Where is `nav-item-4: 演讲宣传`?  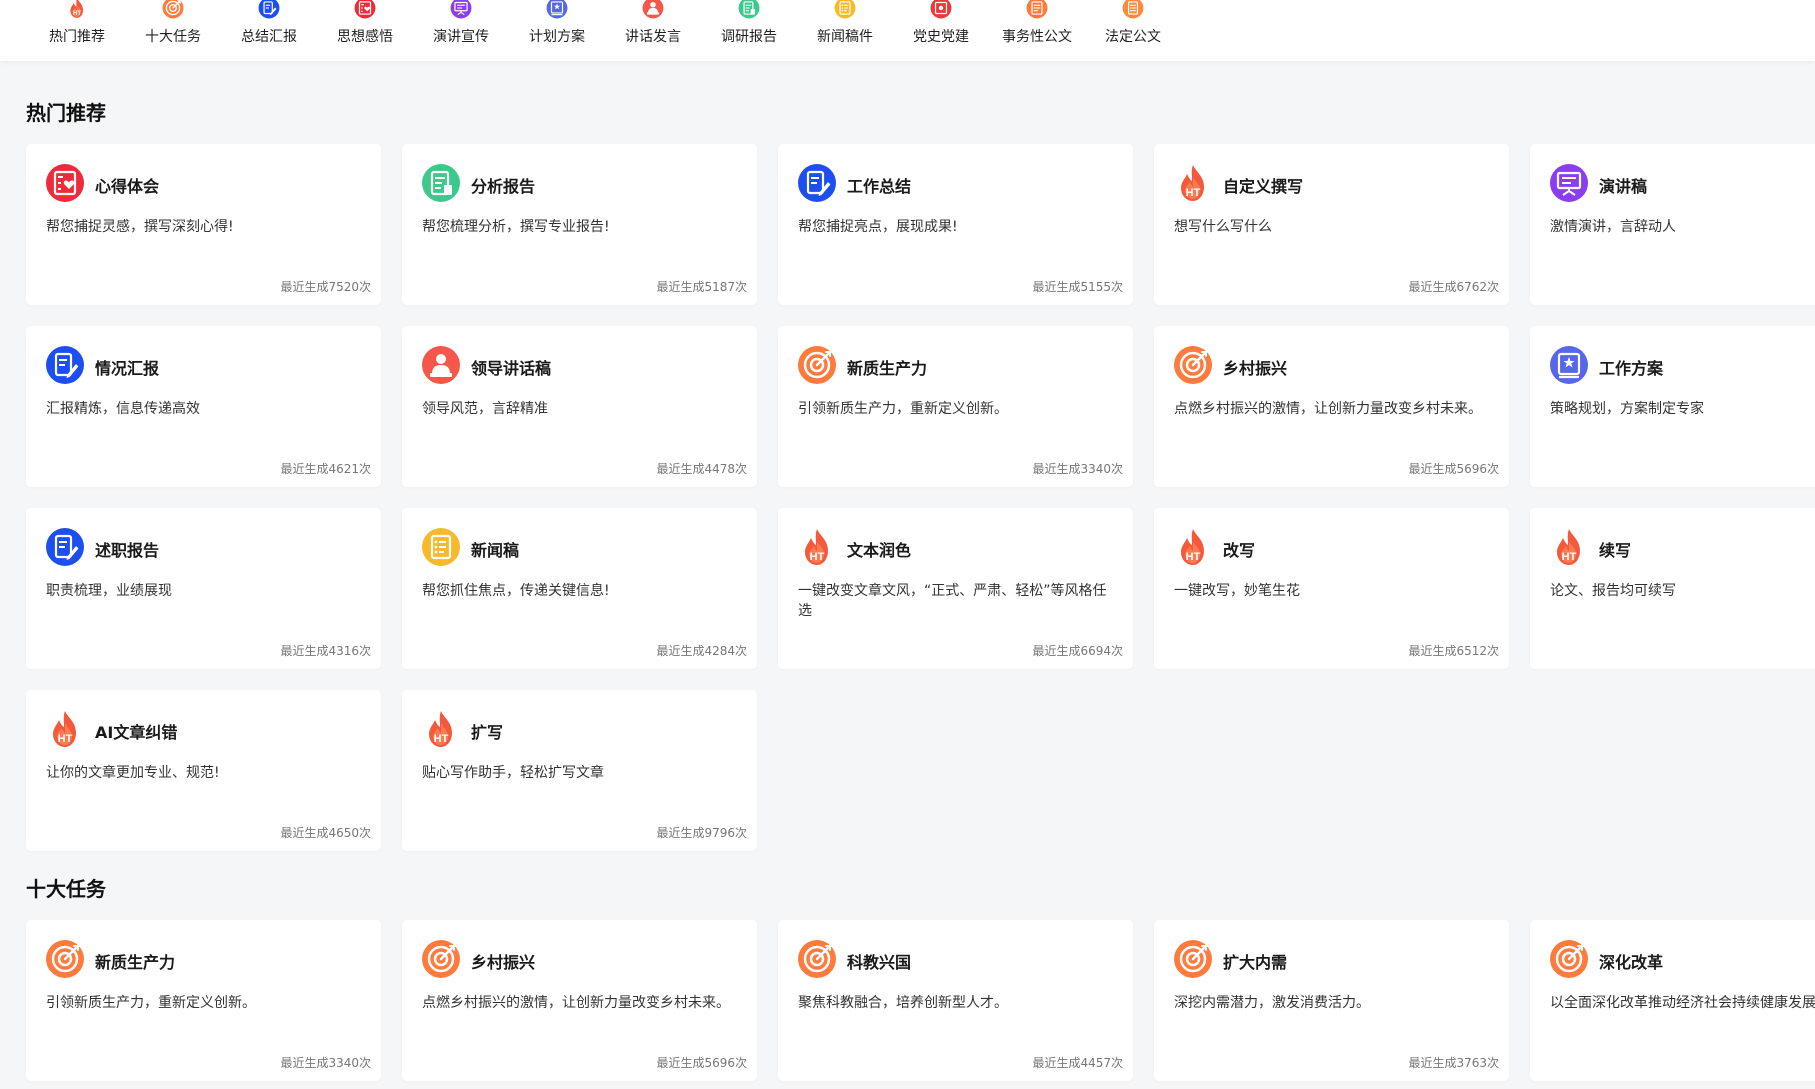
nav-item-4: 演讲宣传 is located at coordinates (461, 30).